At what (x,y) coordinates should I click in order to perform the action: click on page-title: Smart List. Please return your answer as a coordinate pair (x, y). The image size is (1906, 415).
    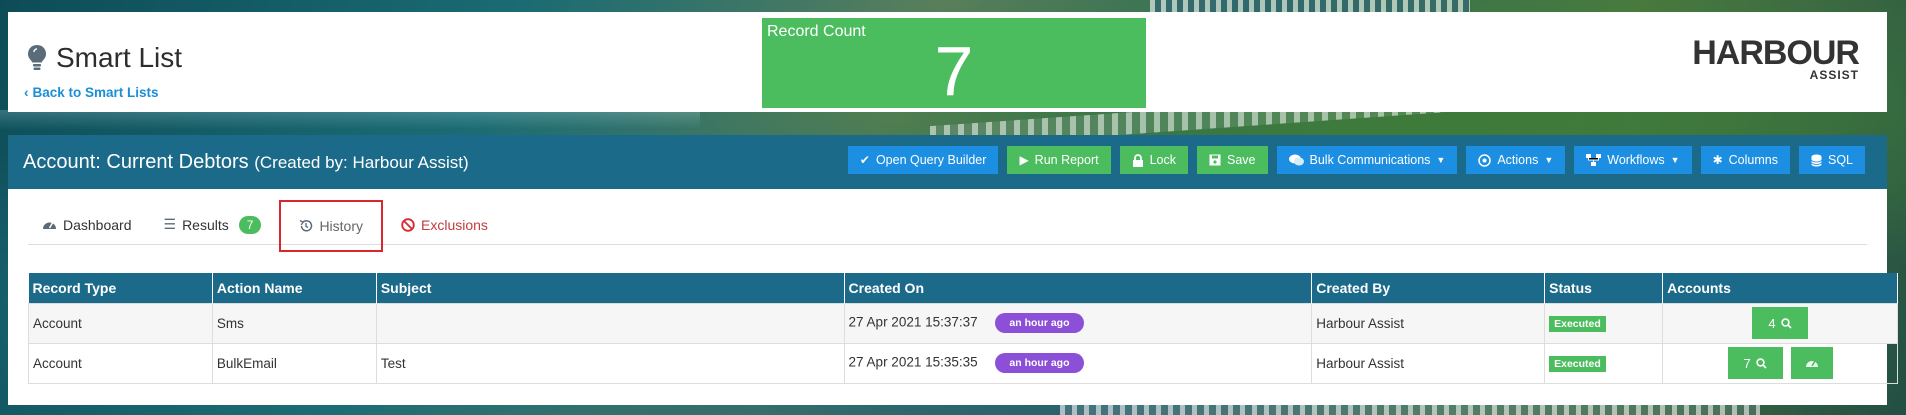
    Looking at the image, I should click on (104, 58).